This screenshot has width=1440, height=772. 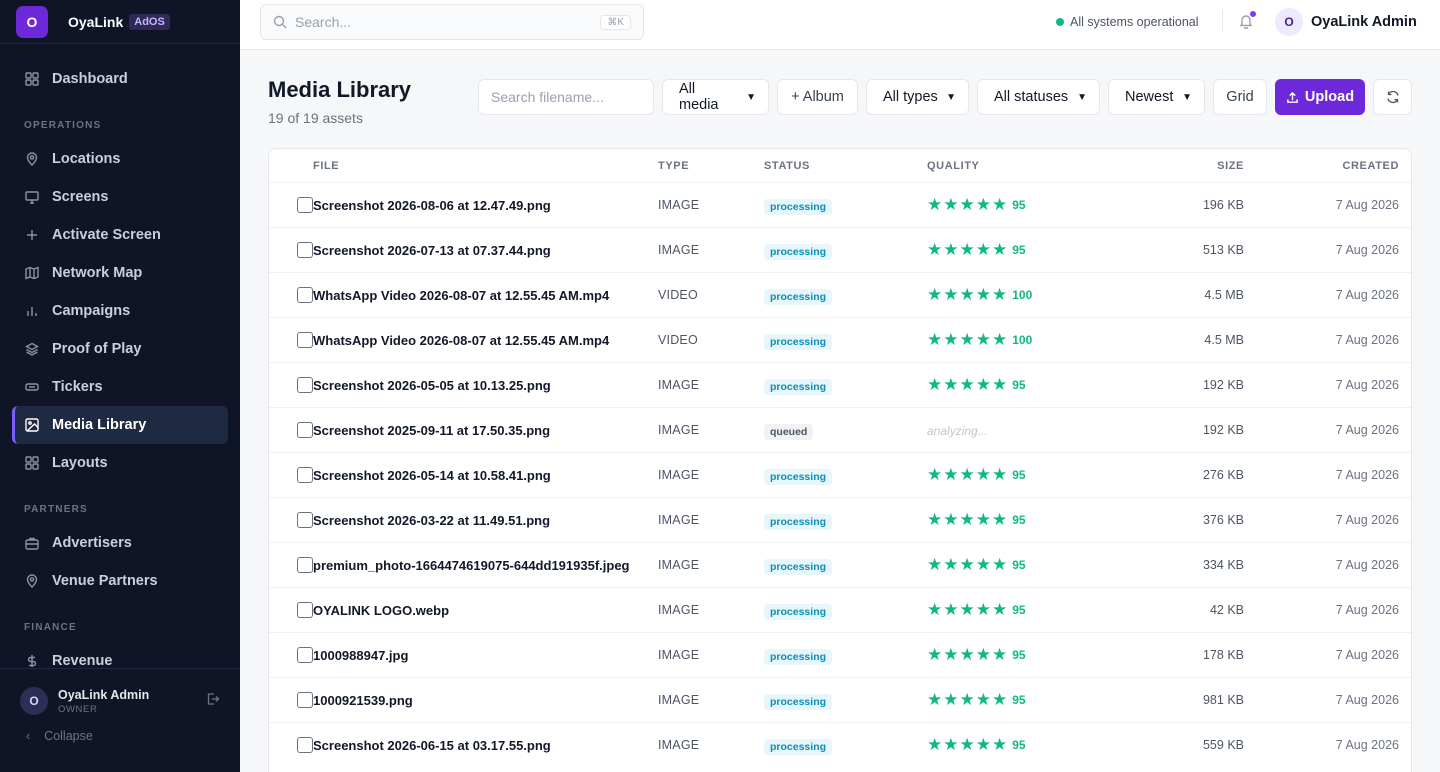 I want to click on sidebar-item-media-library: Media Library, so click(x=120, y=425).